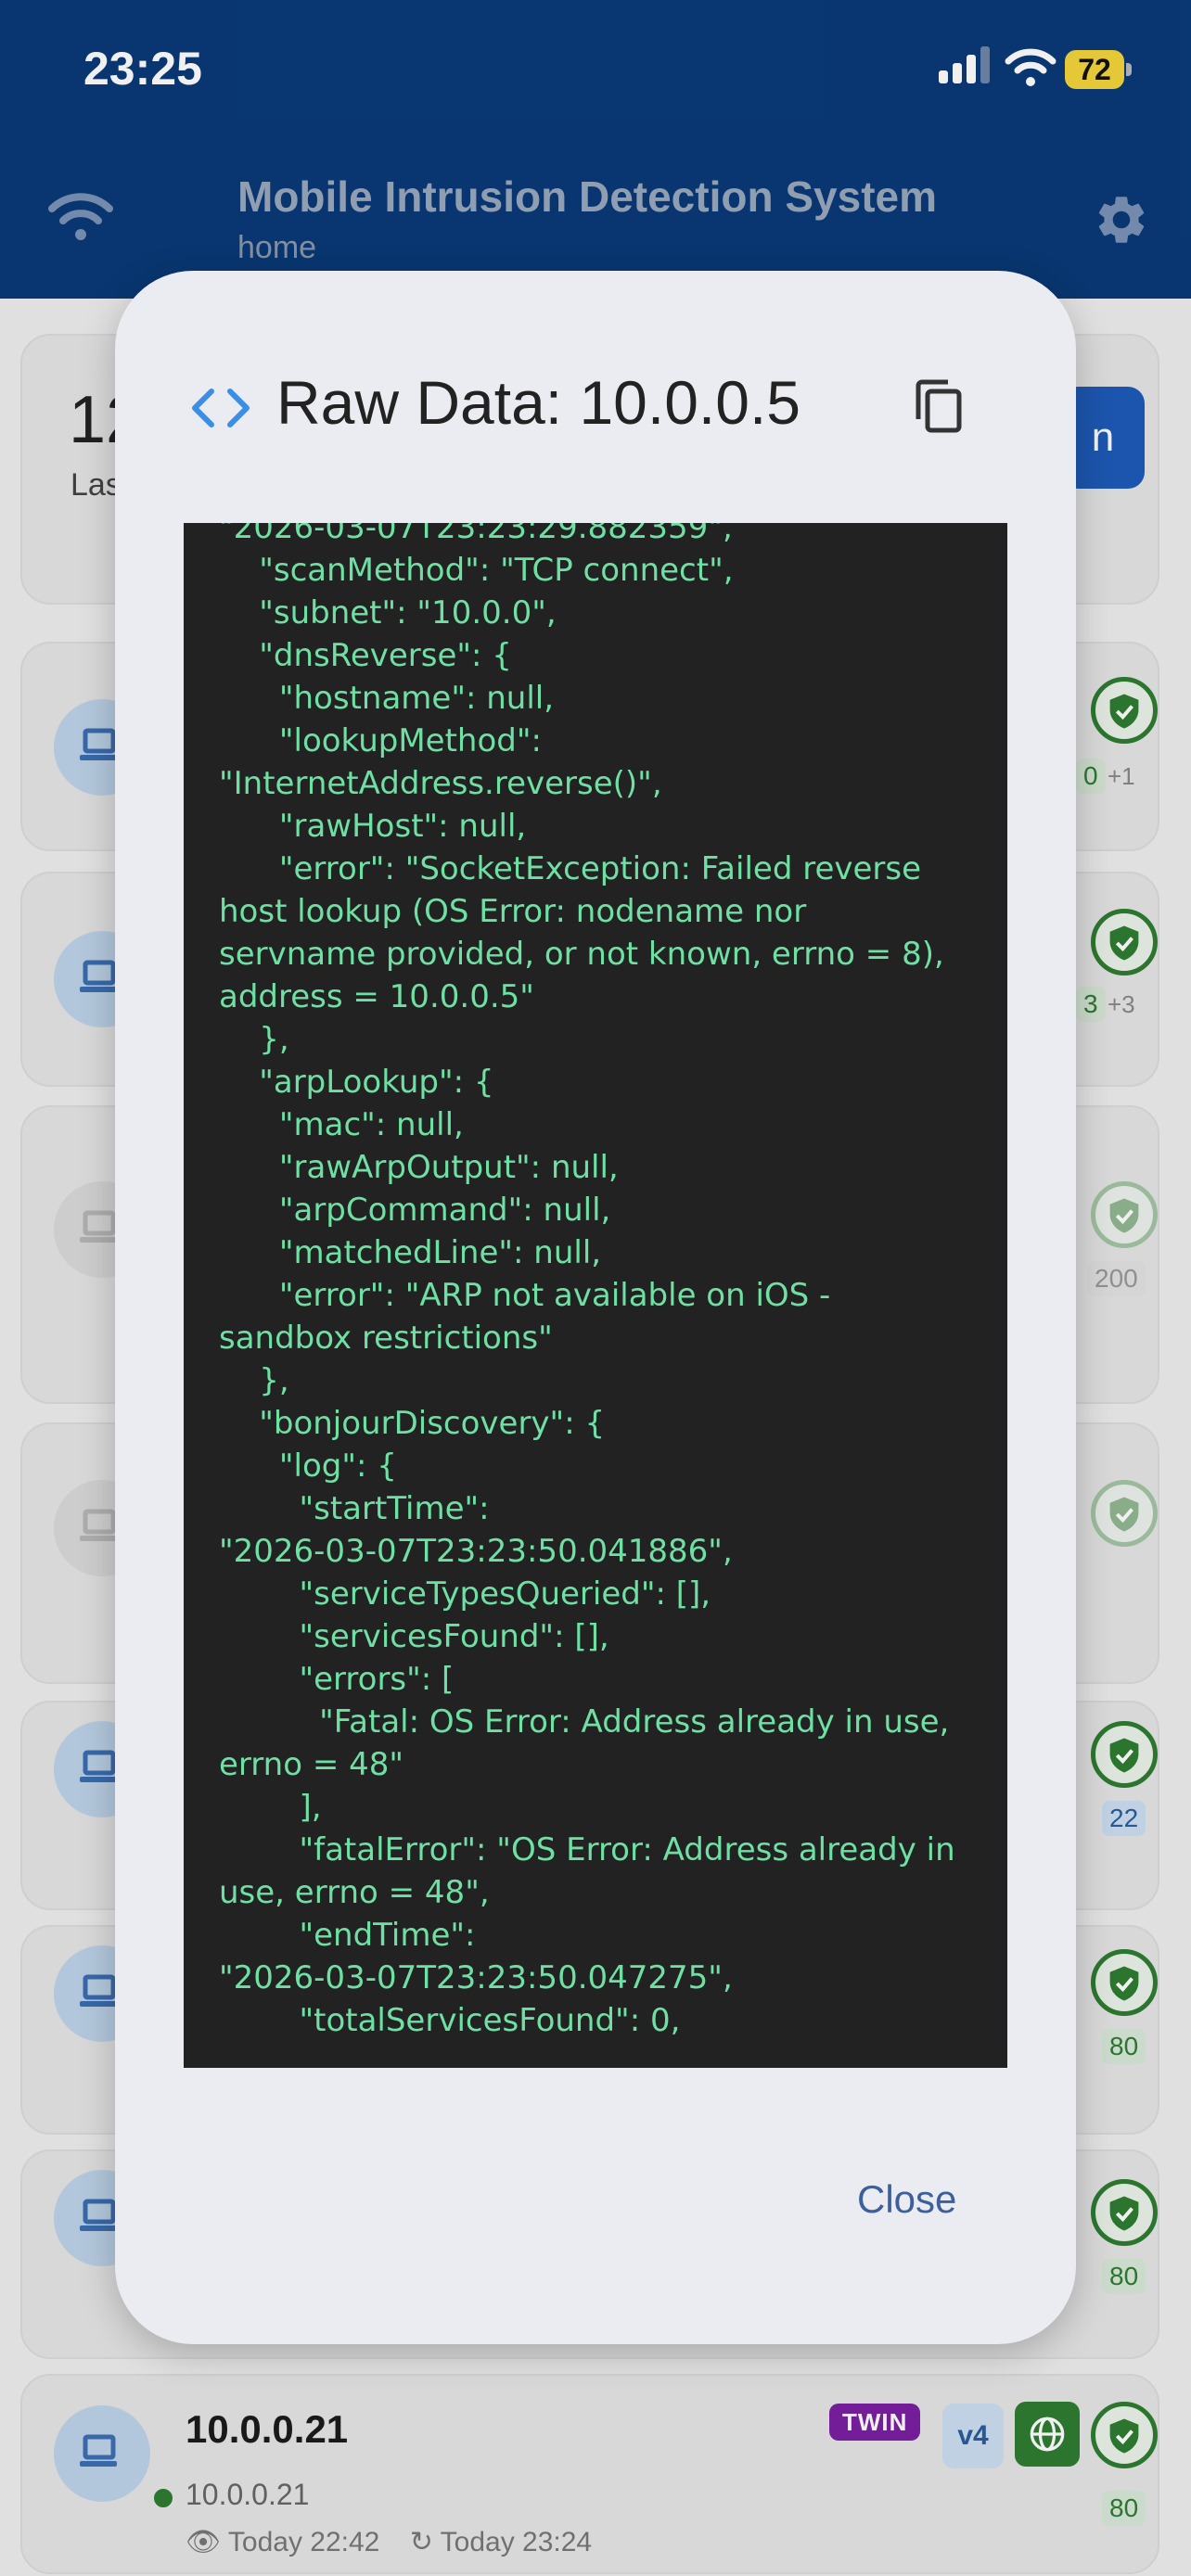 The width and height of the screenshot is (1191, 2576). I want to click on dialog-title: Raw Data: 10.0.0.5, so click(538, 403).